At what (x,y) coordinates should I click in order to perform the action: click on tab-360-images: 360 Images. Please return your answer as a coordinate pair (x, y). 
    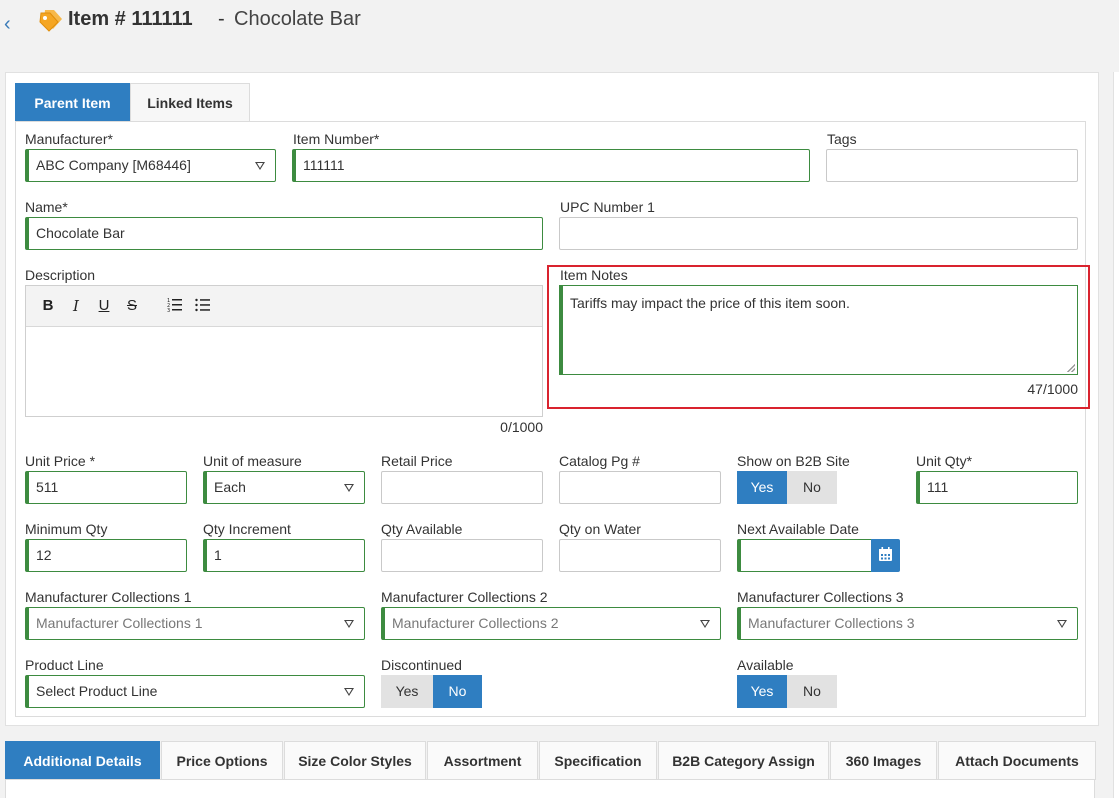
    Looking at the image, I should click on (883, 760).